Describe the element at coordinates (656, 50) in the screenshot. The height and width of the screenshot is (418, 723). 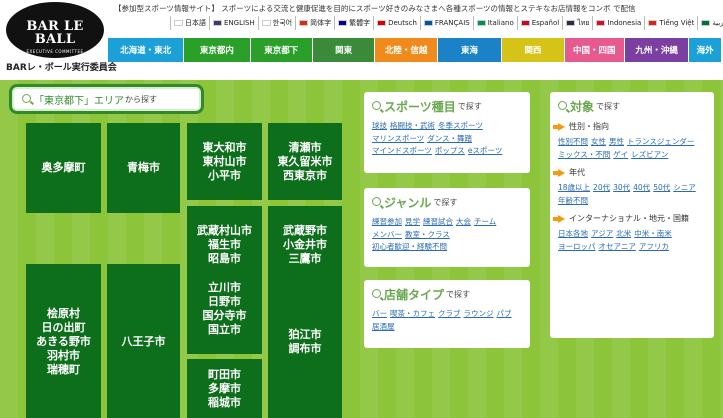
I see `region-tab: 九州・沖縄` at that location.